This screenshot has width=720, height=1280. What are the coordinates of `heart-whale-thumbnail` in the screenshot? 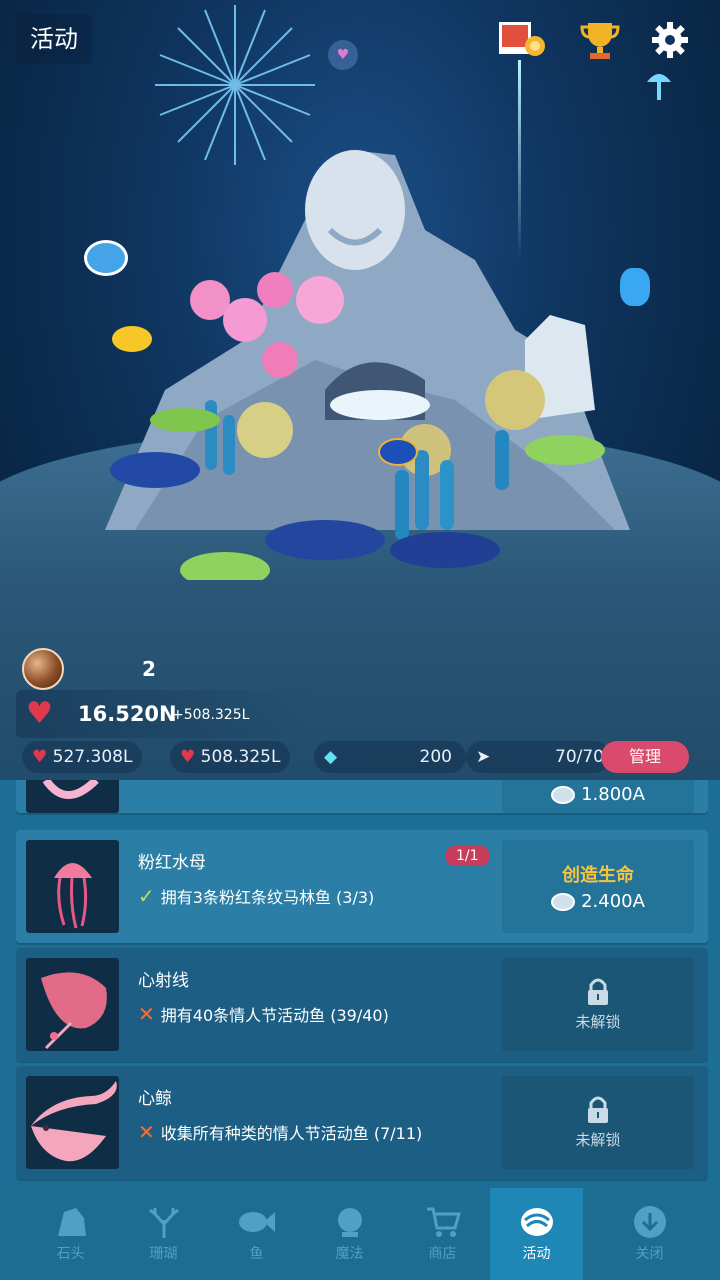 It's located at (72, 1122).